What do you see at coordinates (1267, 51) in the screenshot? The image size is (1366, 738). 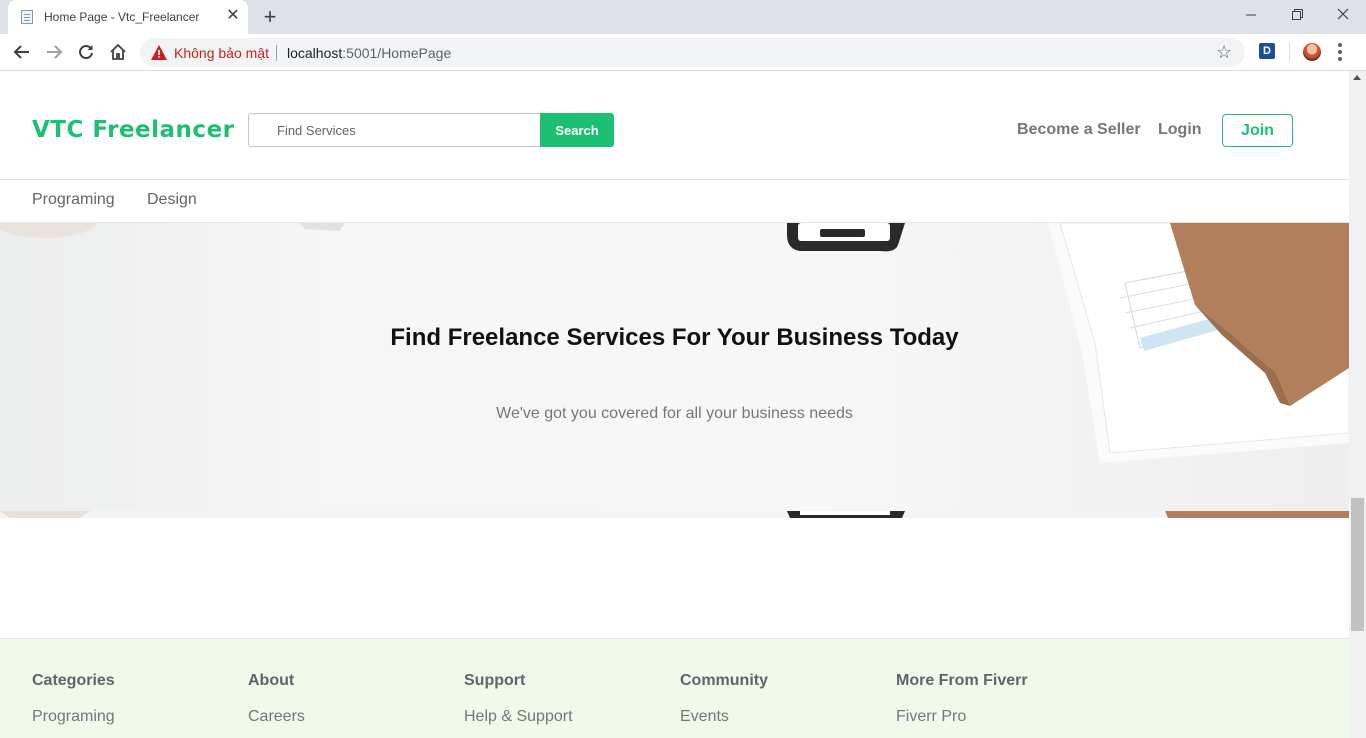 I see `extension-icon: D` at bounding box center [1267, 51].